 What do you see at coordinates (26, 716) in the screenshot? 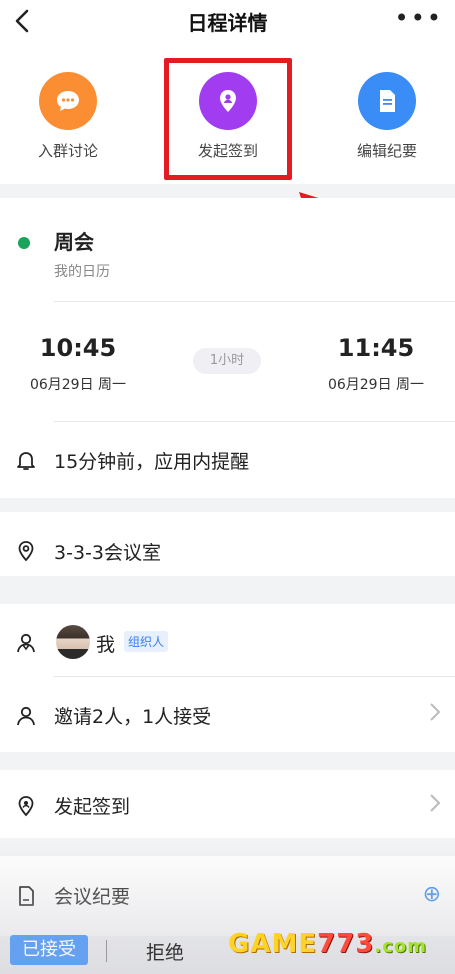
I see `person-icon` at bounding box center [26, 716].